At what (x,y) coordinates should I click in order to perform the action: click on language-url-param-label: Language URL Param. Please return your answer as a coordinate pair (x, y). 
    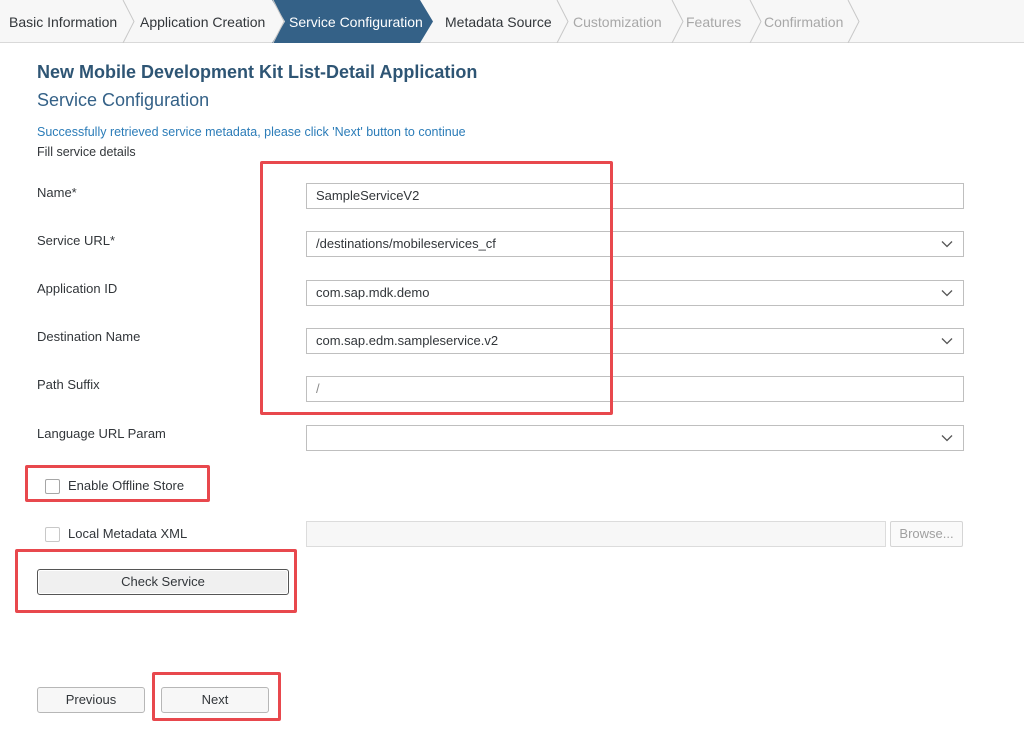
    Looking at the image, I should click on (101, 433).